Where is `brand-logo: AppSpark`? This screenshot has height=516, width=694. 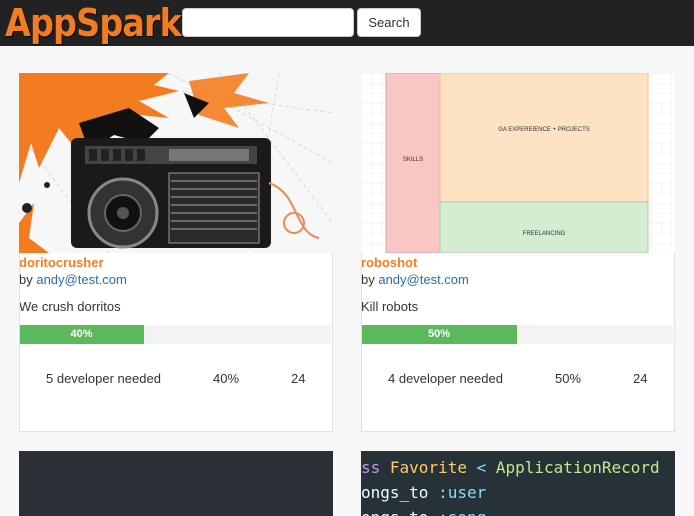 brand-logo: AppSpark is located at coordinates (93, 23).